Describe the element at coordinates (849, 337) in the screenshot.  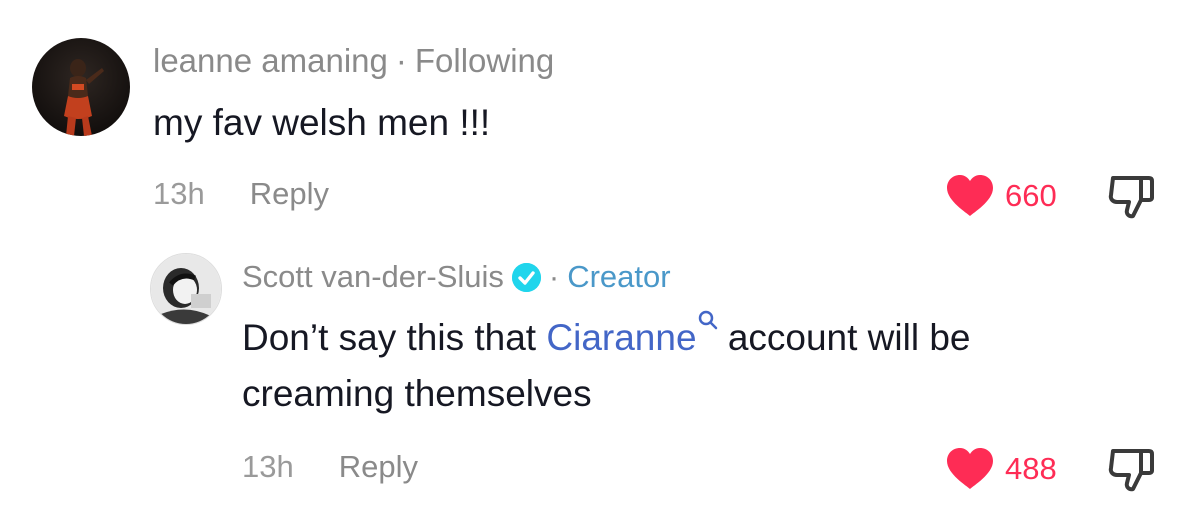
I see `comment-text-part: account will be` at that location.